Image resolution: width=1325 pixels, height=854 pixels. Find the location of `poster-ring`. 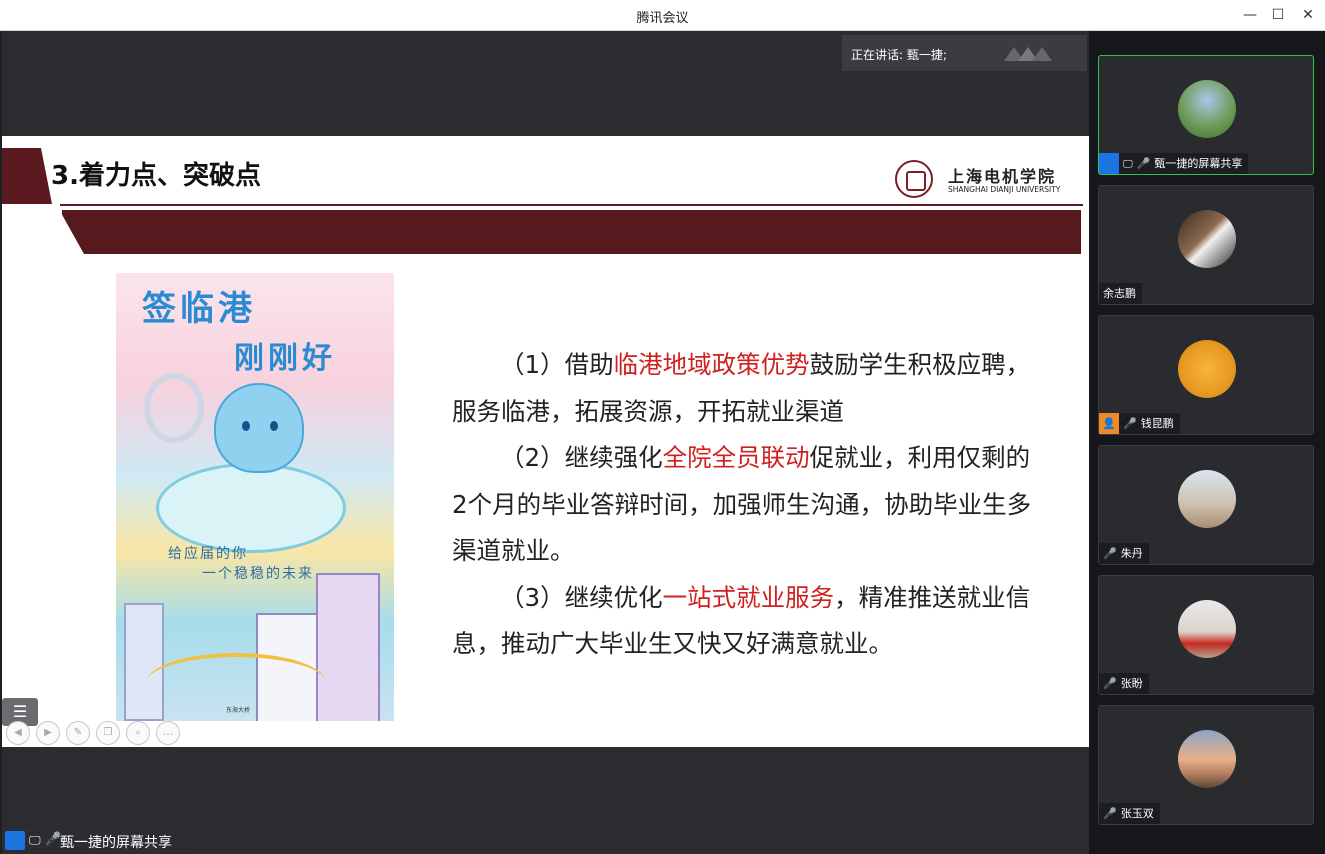

poster-ring is located at coordinates (174, 408).